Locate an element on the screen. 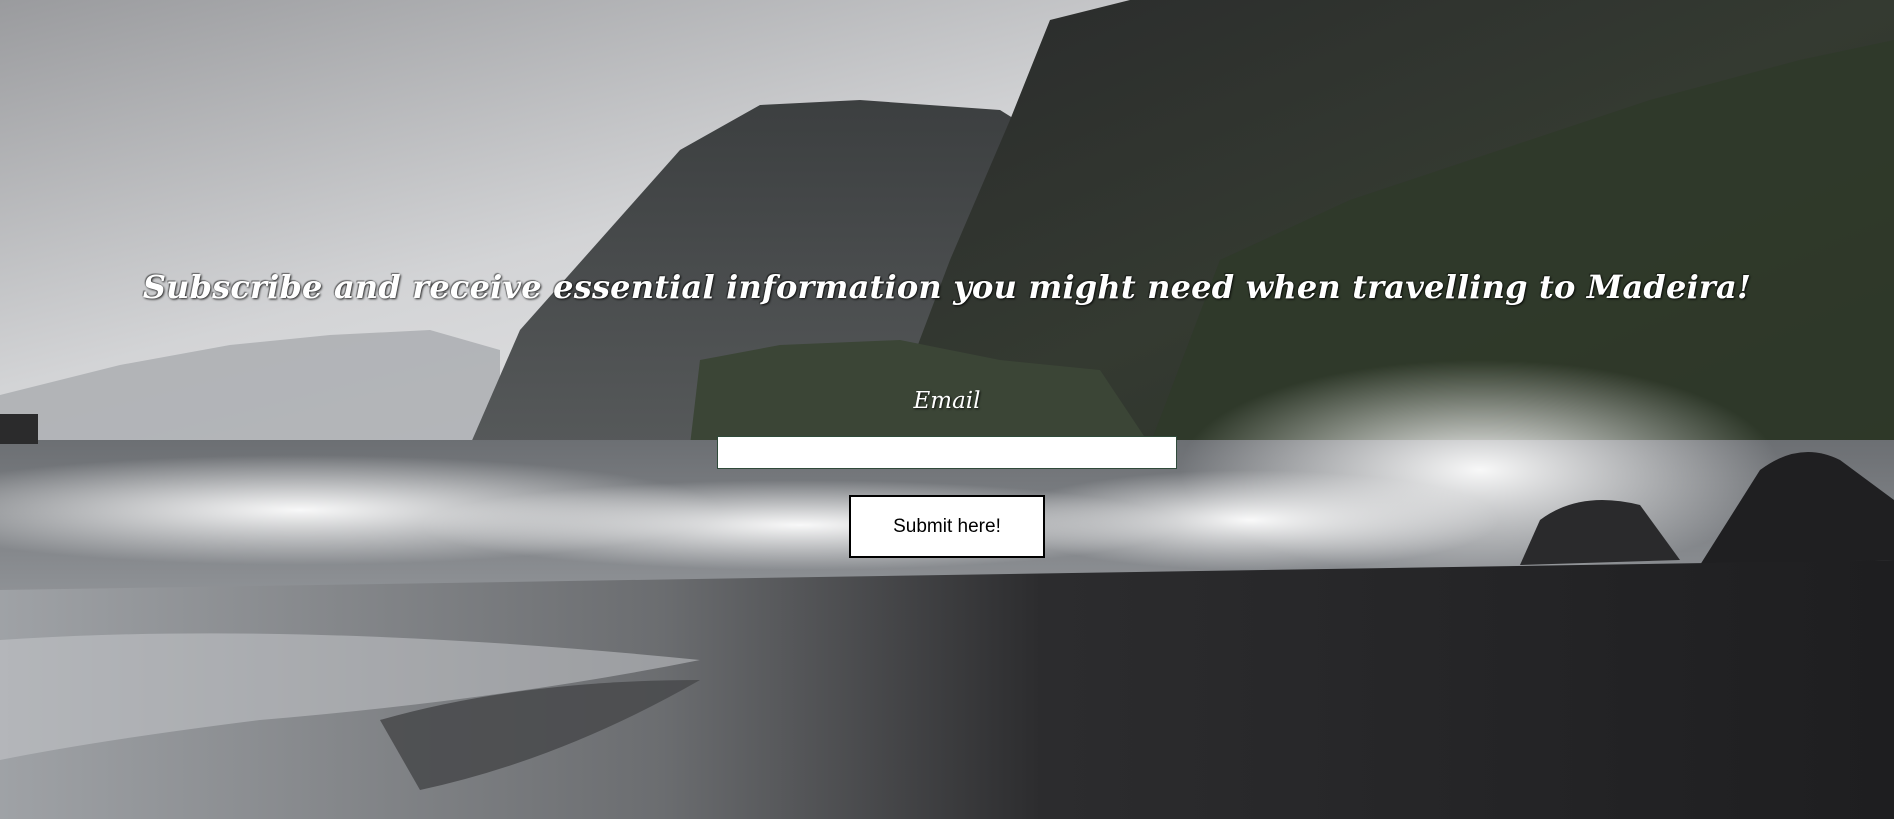  email-input is located at coordinates (947, 452).